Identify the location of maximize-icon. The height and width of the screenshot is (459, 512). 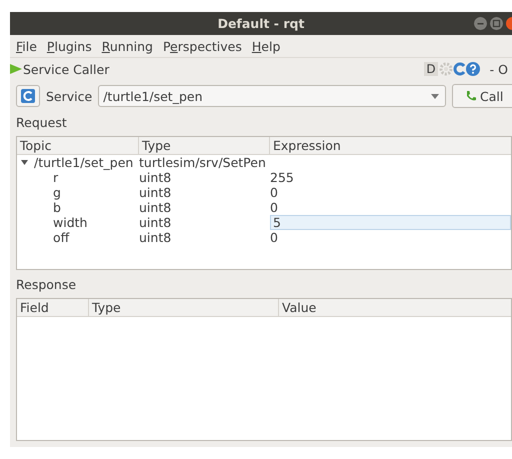
(496, 23).